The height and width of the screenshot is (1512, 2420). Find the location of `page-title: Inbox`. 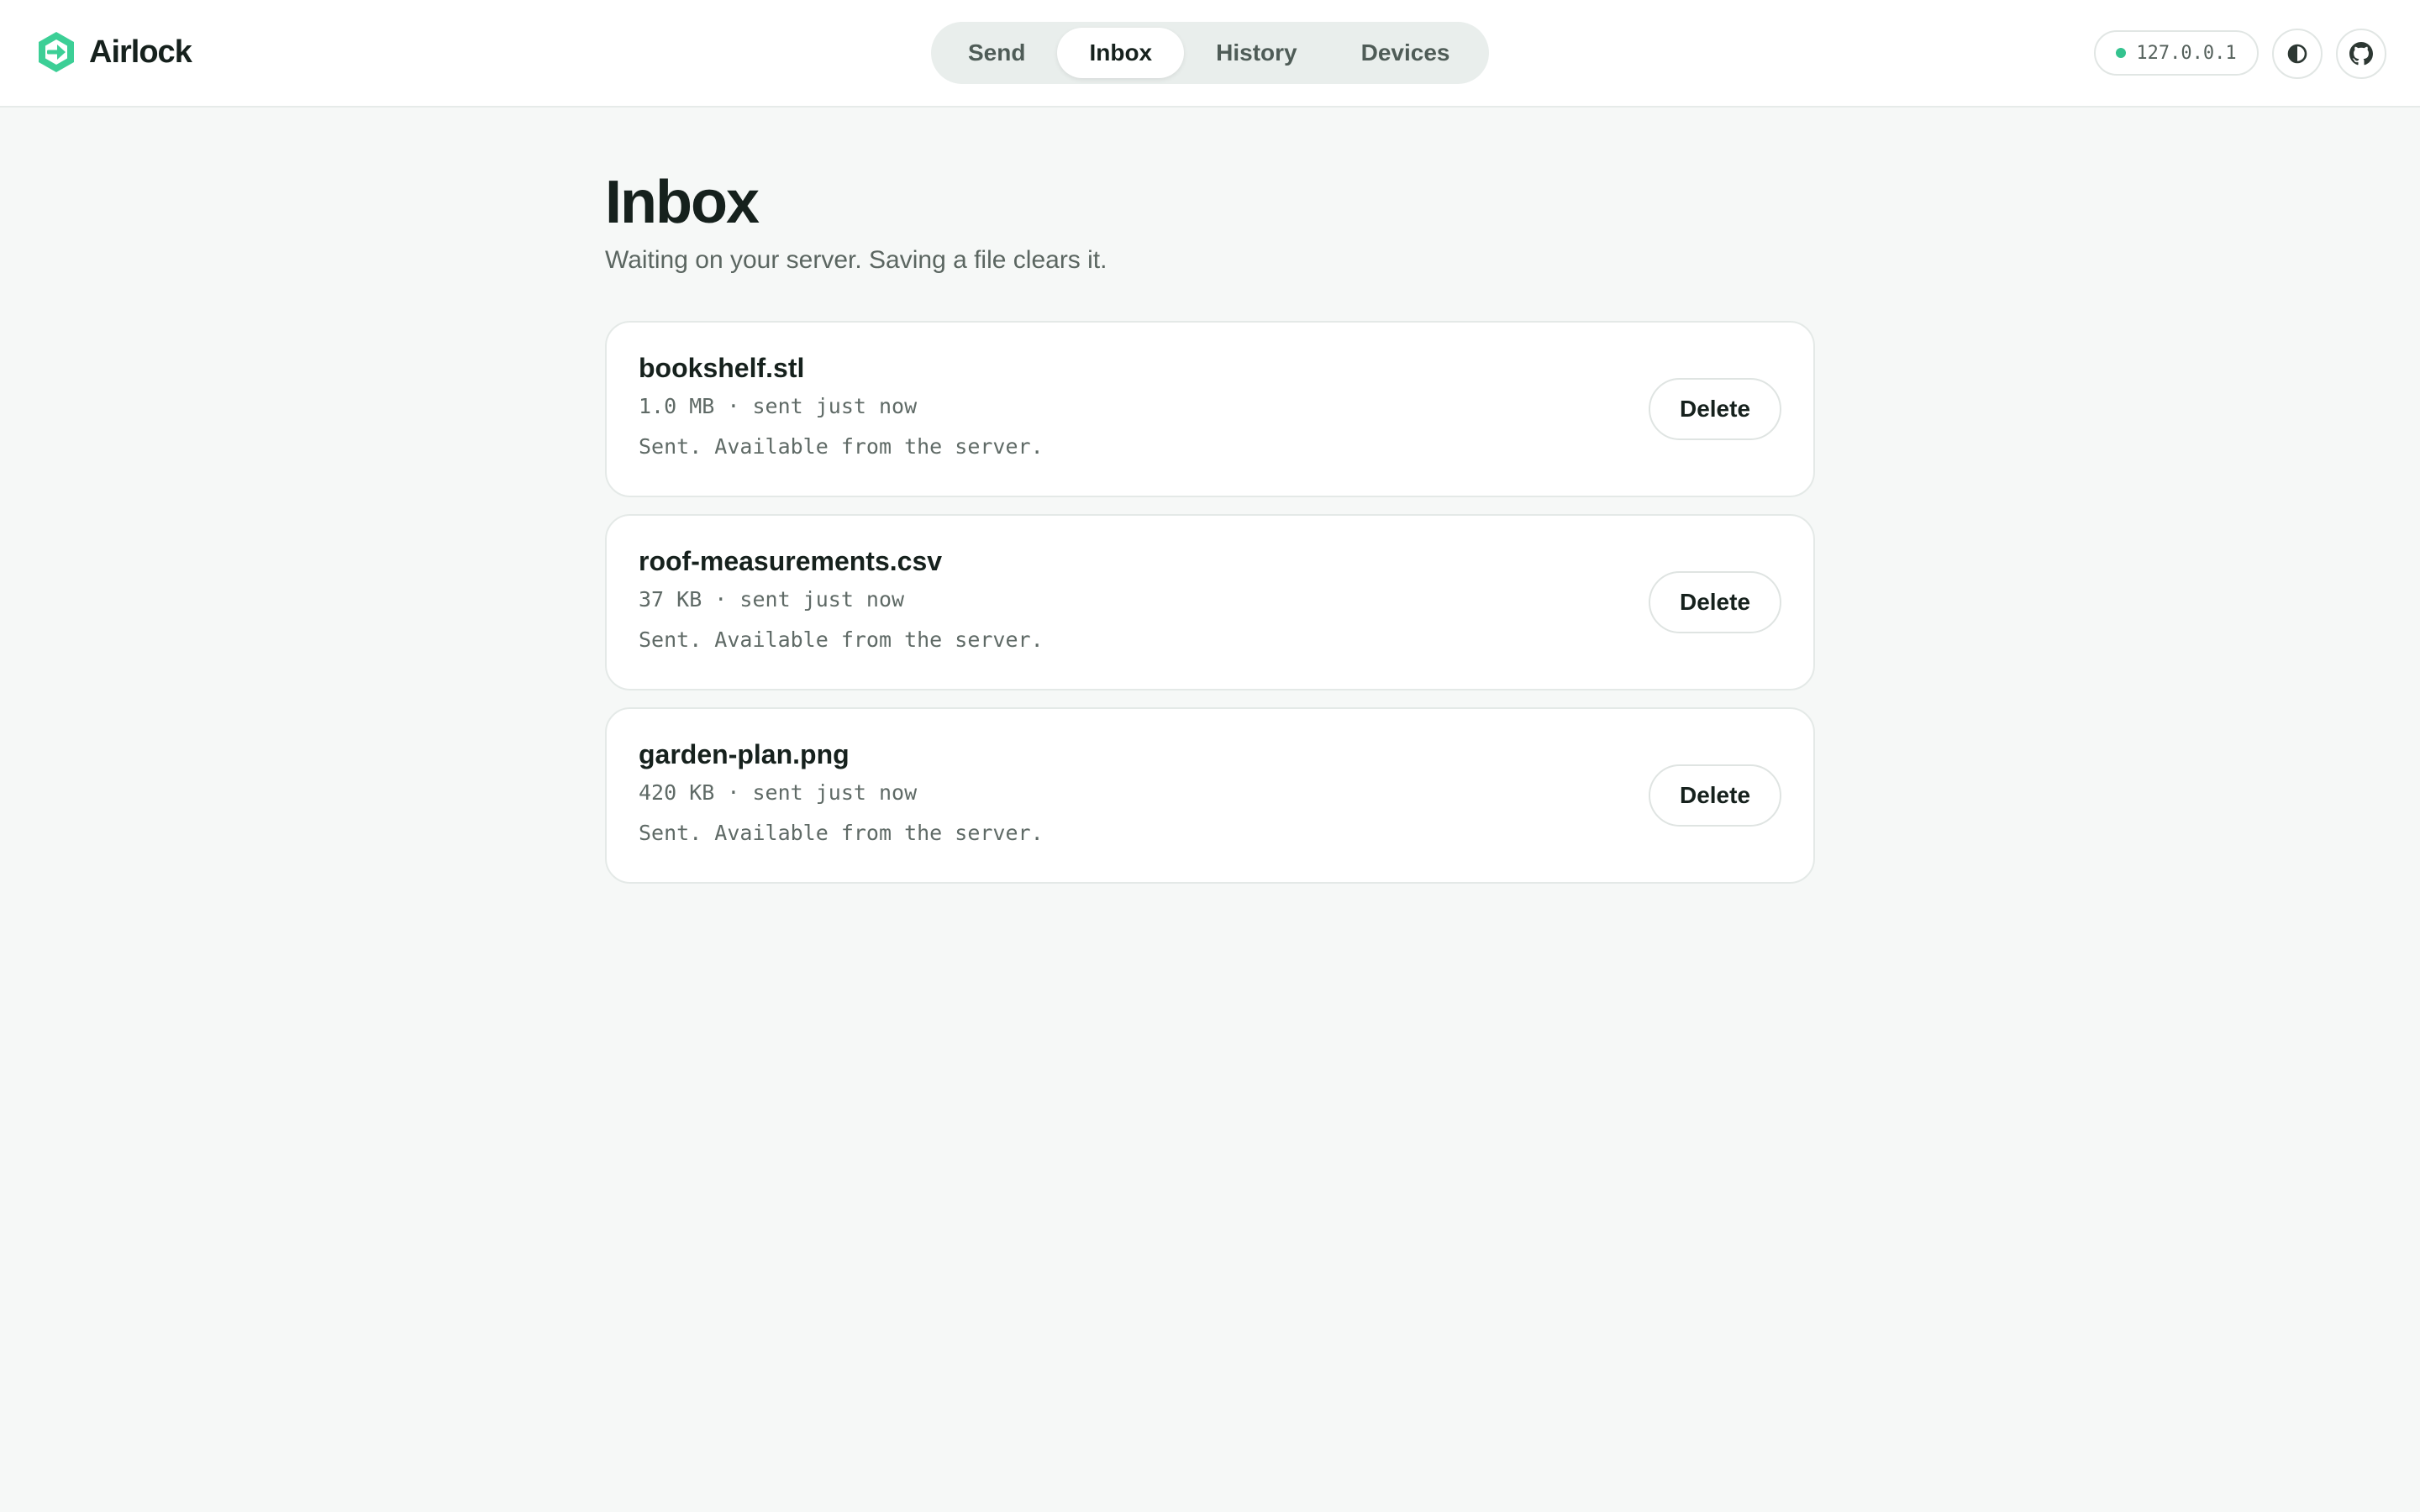

page-title: Inbox is located at coordinates (682, 202).